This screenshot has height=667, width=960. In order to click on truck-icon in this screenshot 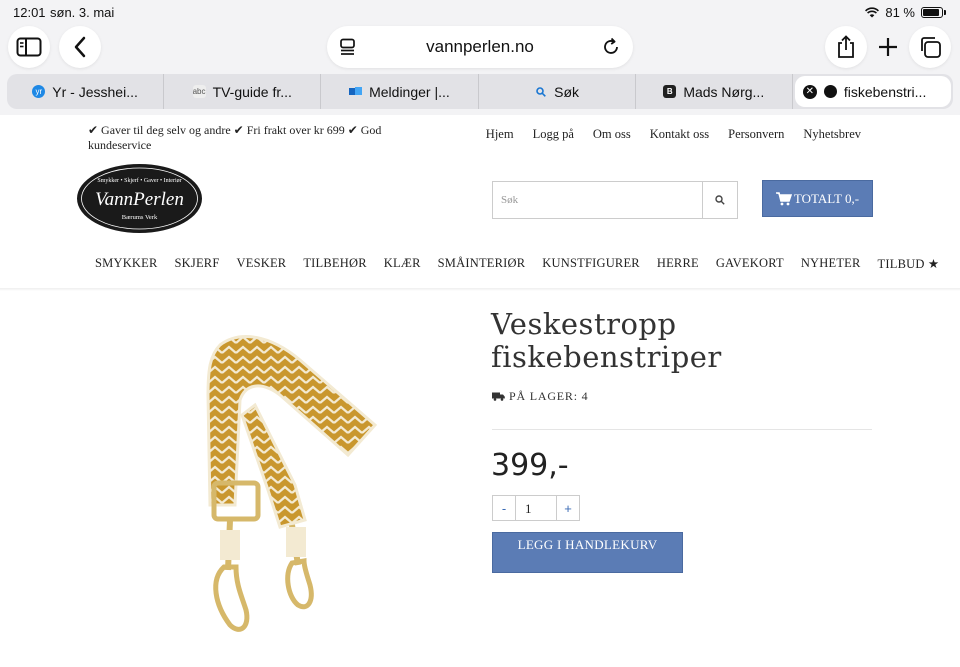, I will do `click(498, 396)`.